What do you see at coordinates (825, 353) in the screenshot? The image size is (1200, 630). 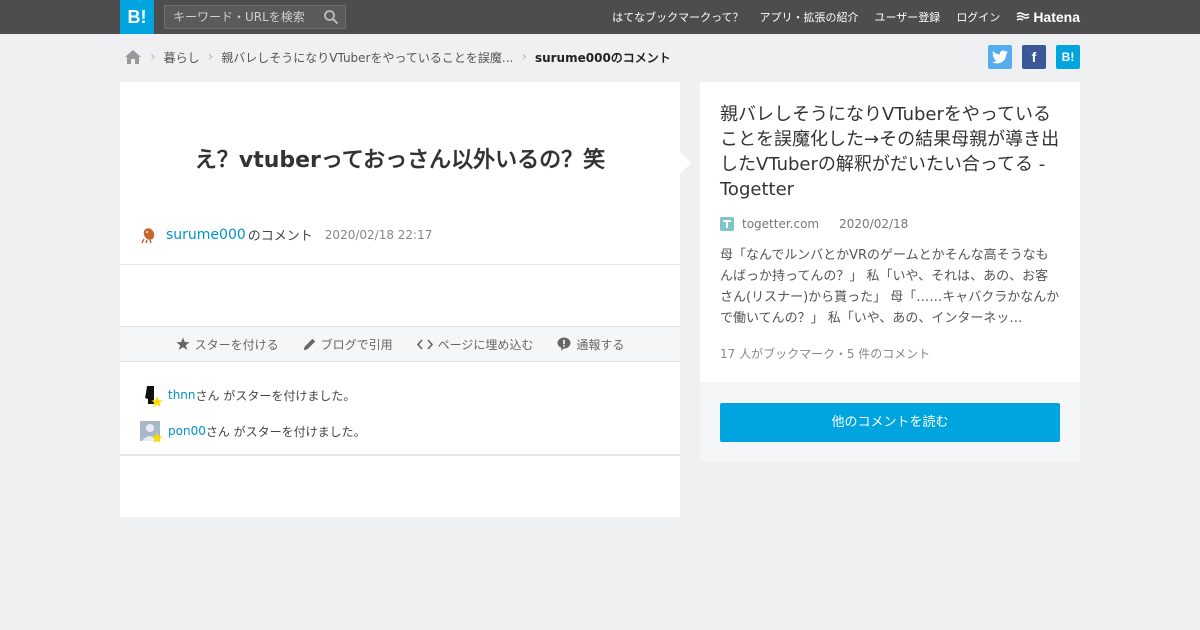 I see `entry-stats: 17 人がブックマーク・5 件のコメント` at bounding box center [825, 353].